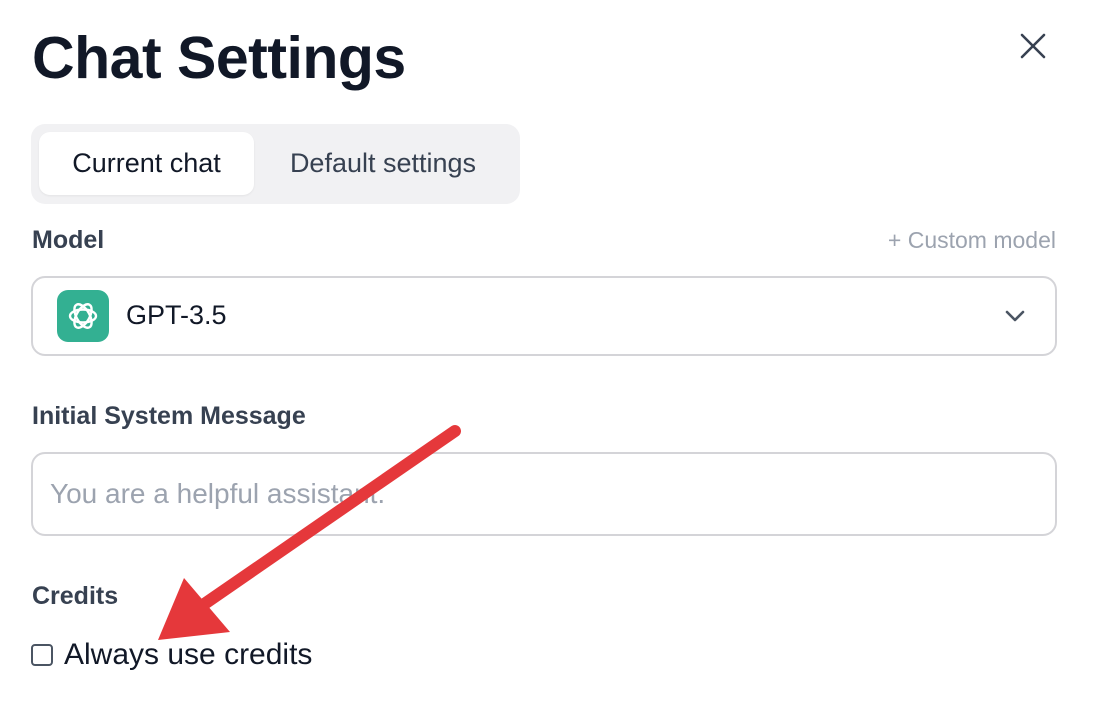 Image resolution: width=1104 pixels, height=706 pixels. Describe the element at coordinates (176, 315) in the screenshot. I see `selected-model: GPT-3.5` at that location.